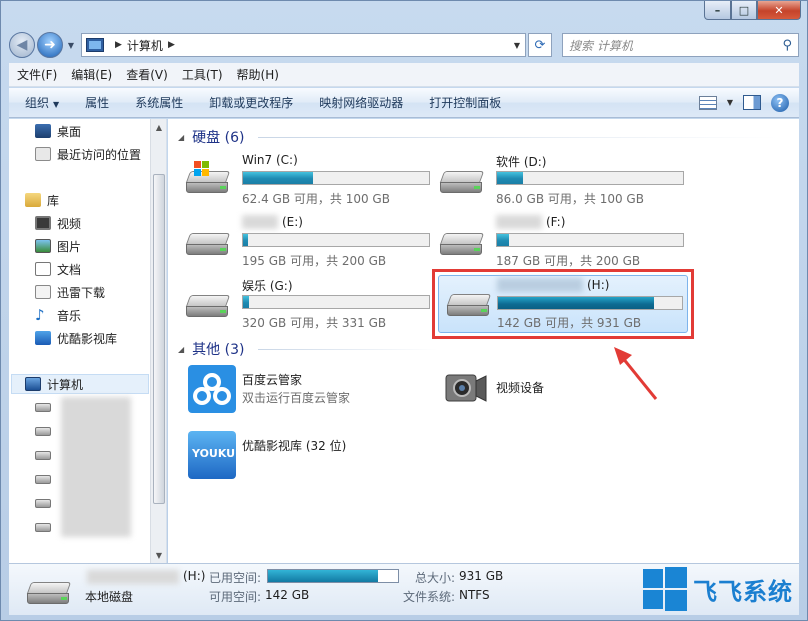 This screenshot has width=808, height=621. I want to click on drive-c: Win7 (C:) 62.4 GB 可用，共 100 GB, so click(306, 181).